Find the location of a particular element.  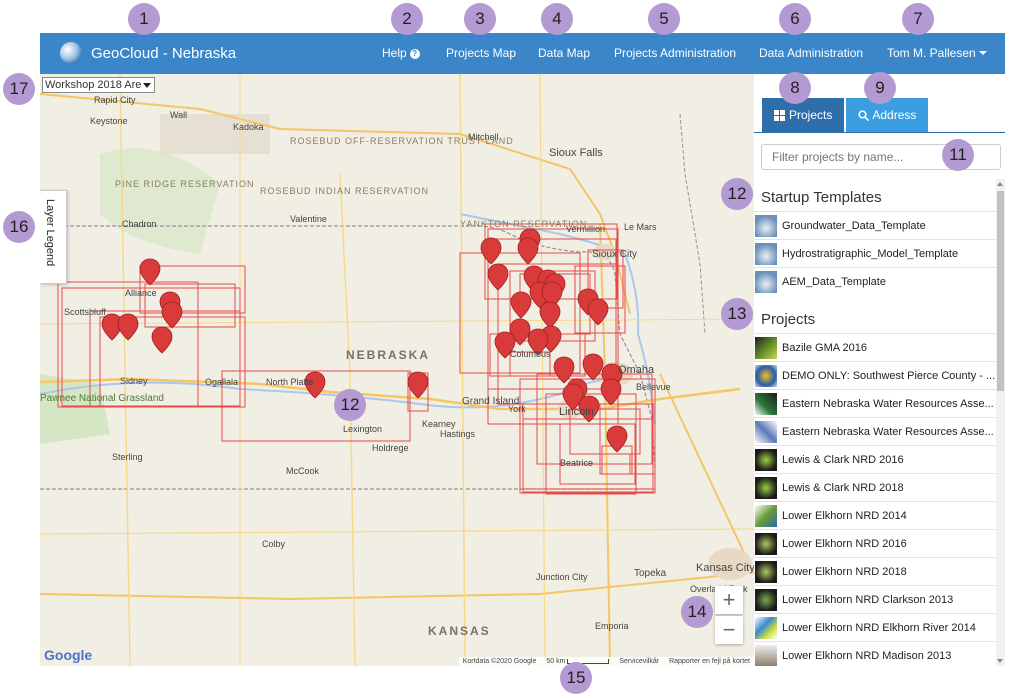

project-name: Lower Elkhorn NRD Madison 2013 is located at coordinates (867, 655).